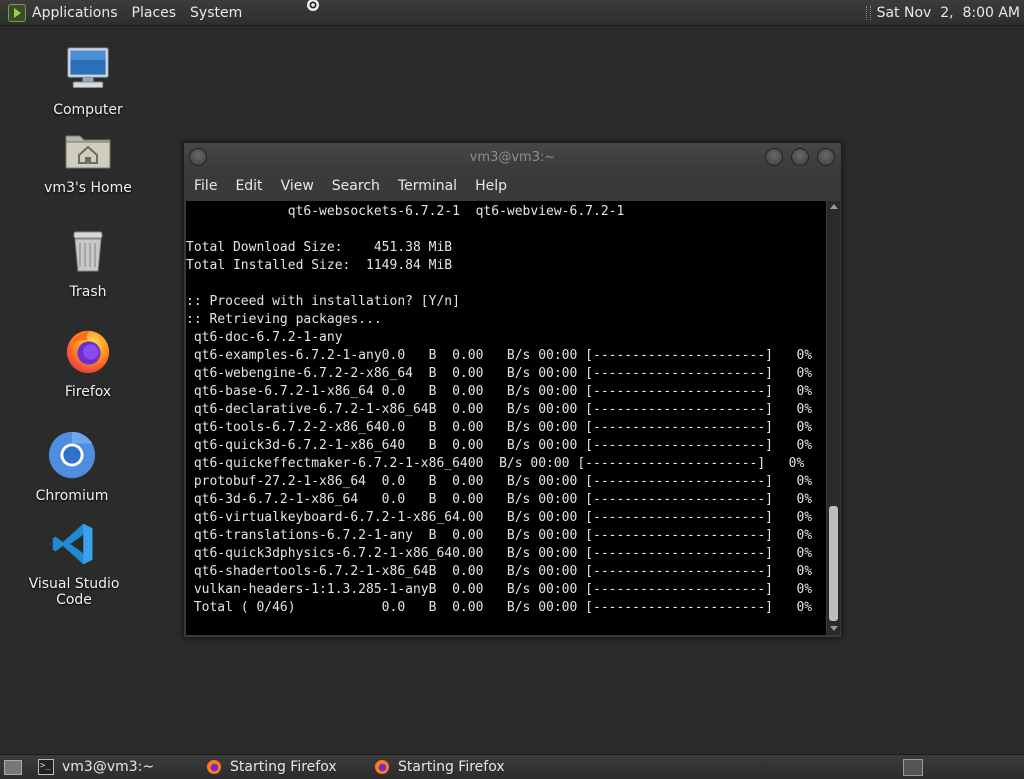 The image size is (1024, 779). I want to click on places-menu-label: Places, so click(154, 12).